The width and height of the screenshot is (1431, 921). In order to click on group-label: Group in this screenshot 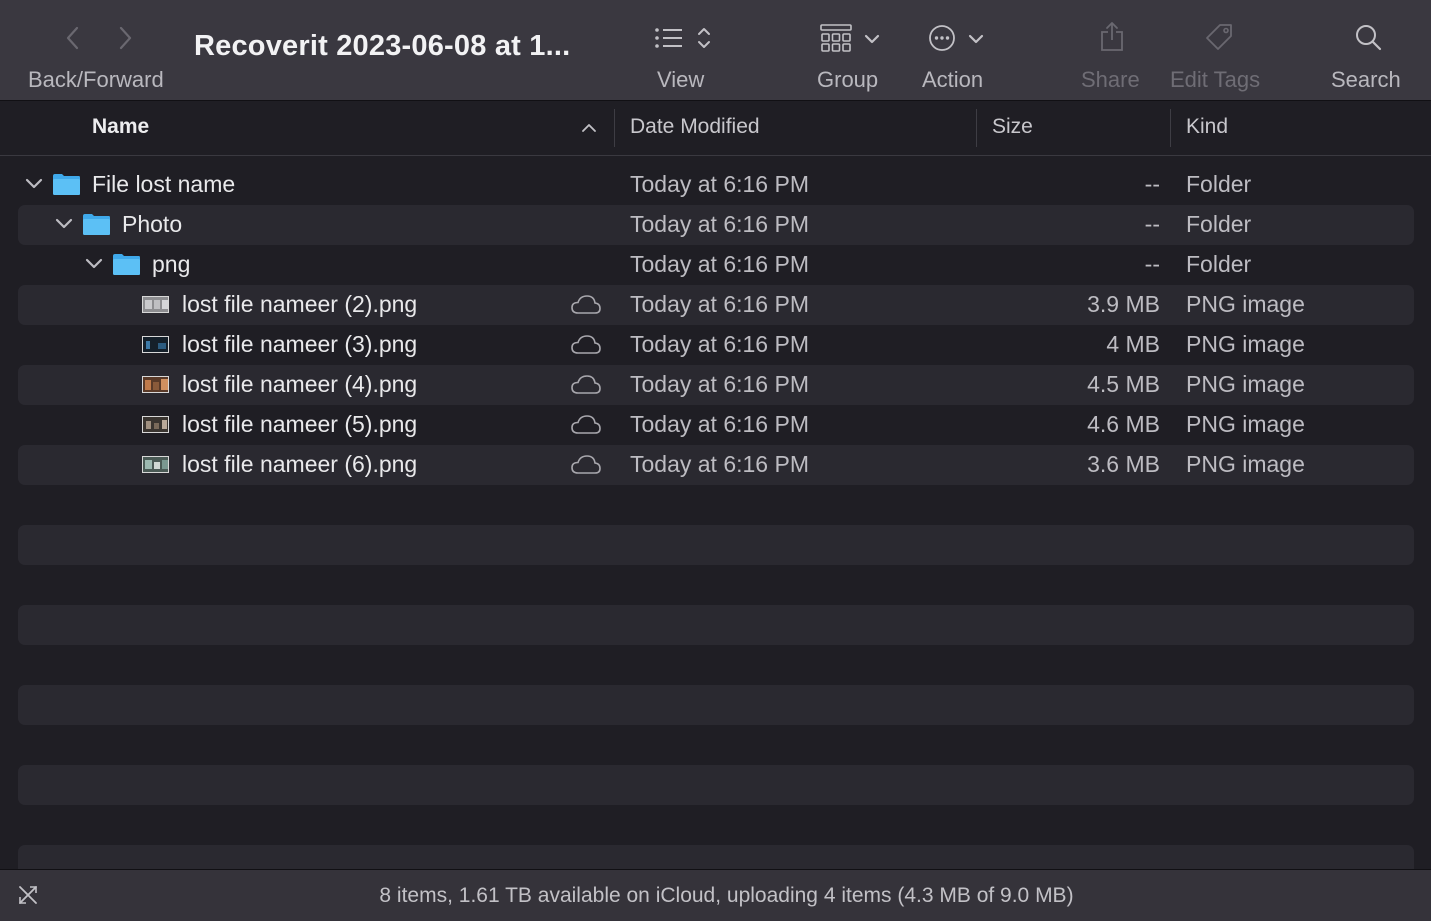, I will do `click(847, 80)`.